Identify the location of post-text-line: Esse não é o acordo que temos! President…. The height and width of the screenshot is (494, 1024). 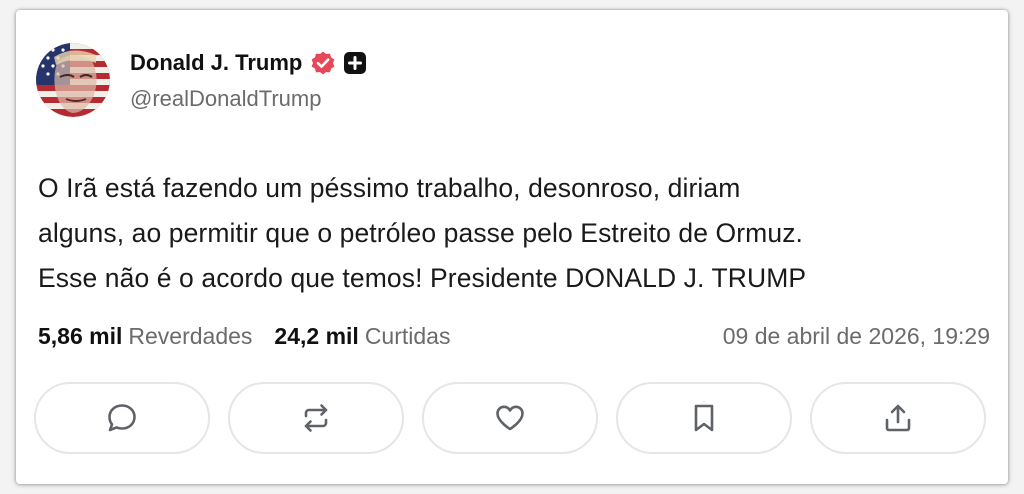
(422, 278).